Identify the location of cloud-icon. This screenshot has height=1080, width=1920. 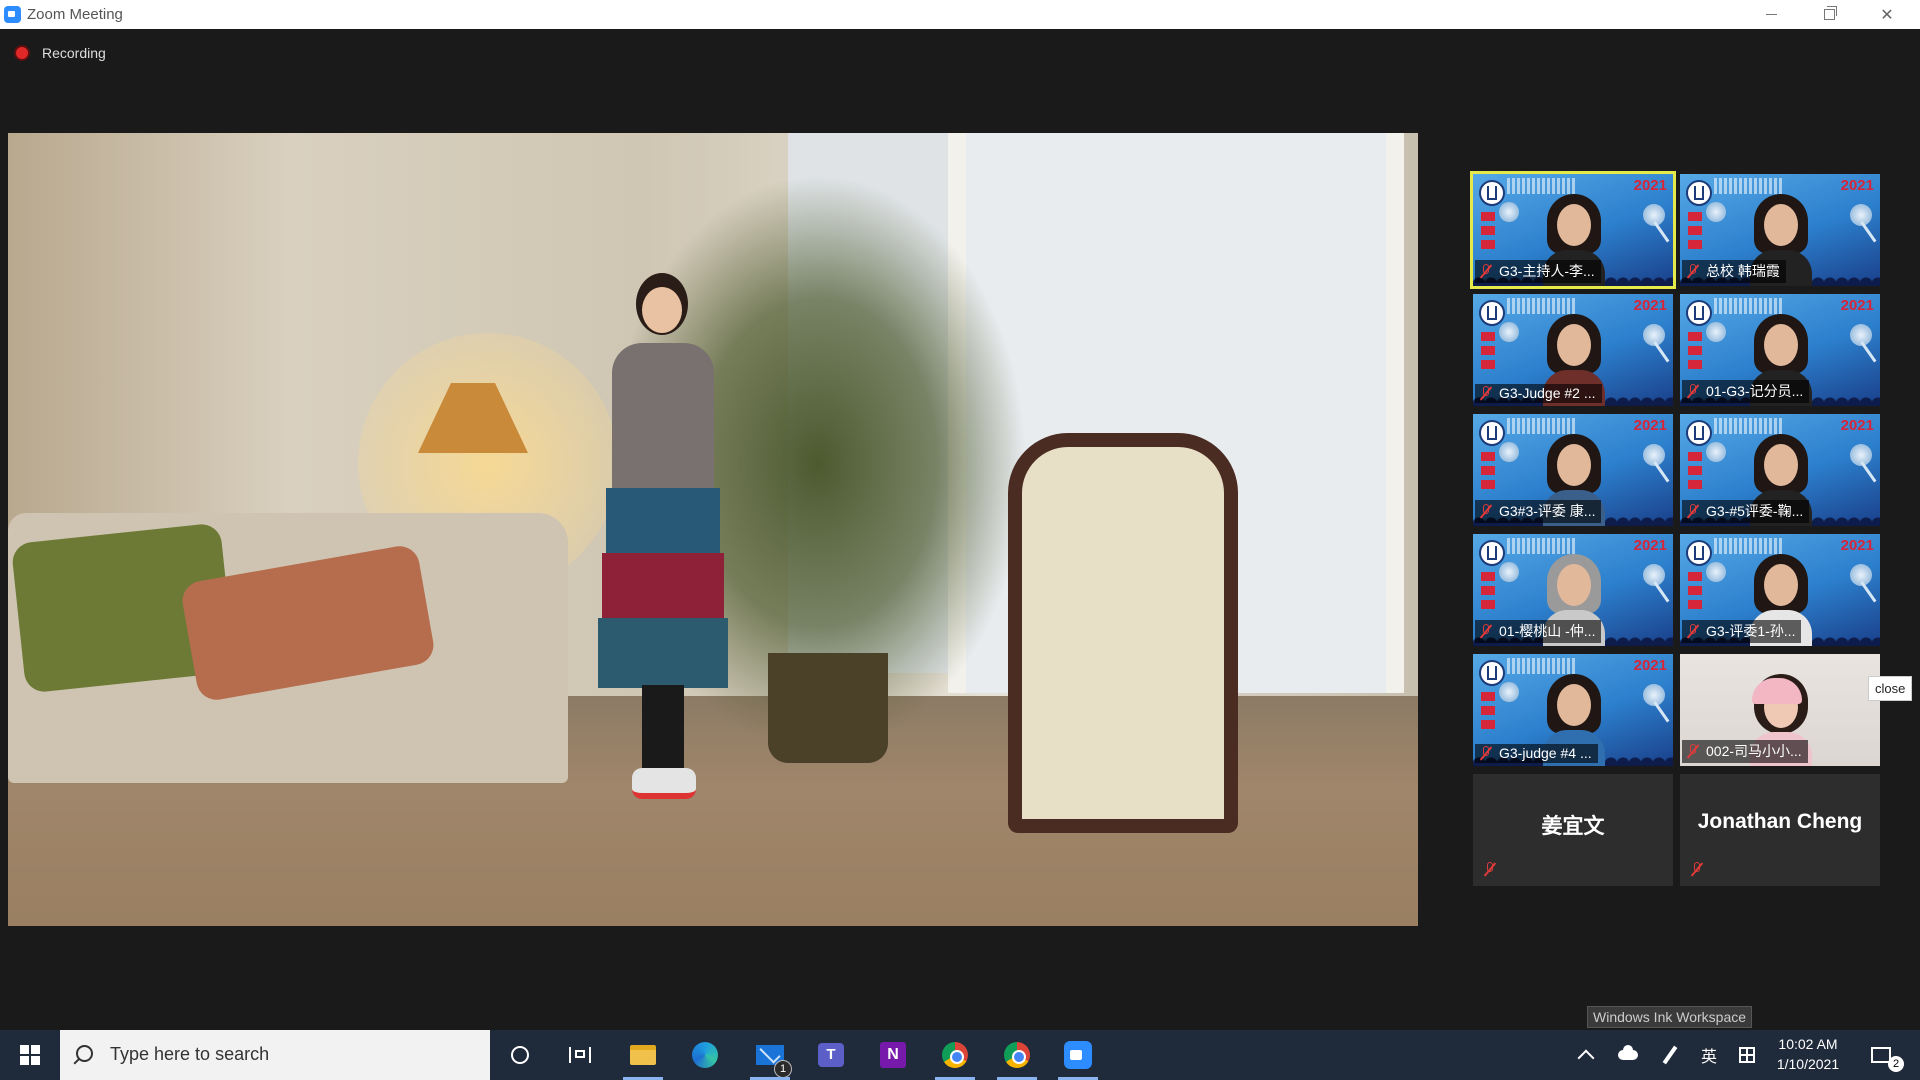
(1628, 1052).